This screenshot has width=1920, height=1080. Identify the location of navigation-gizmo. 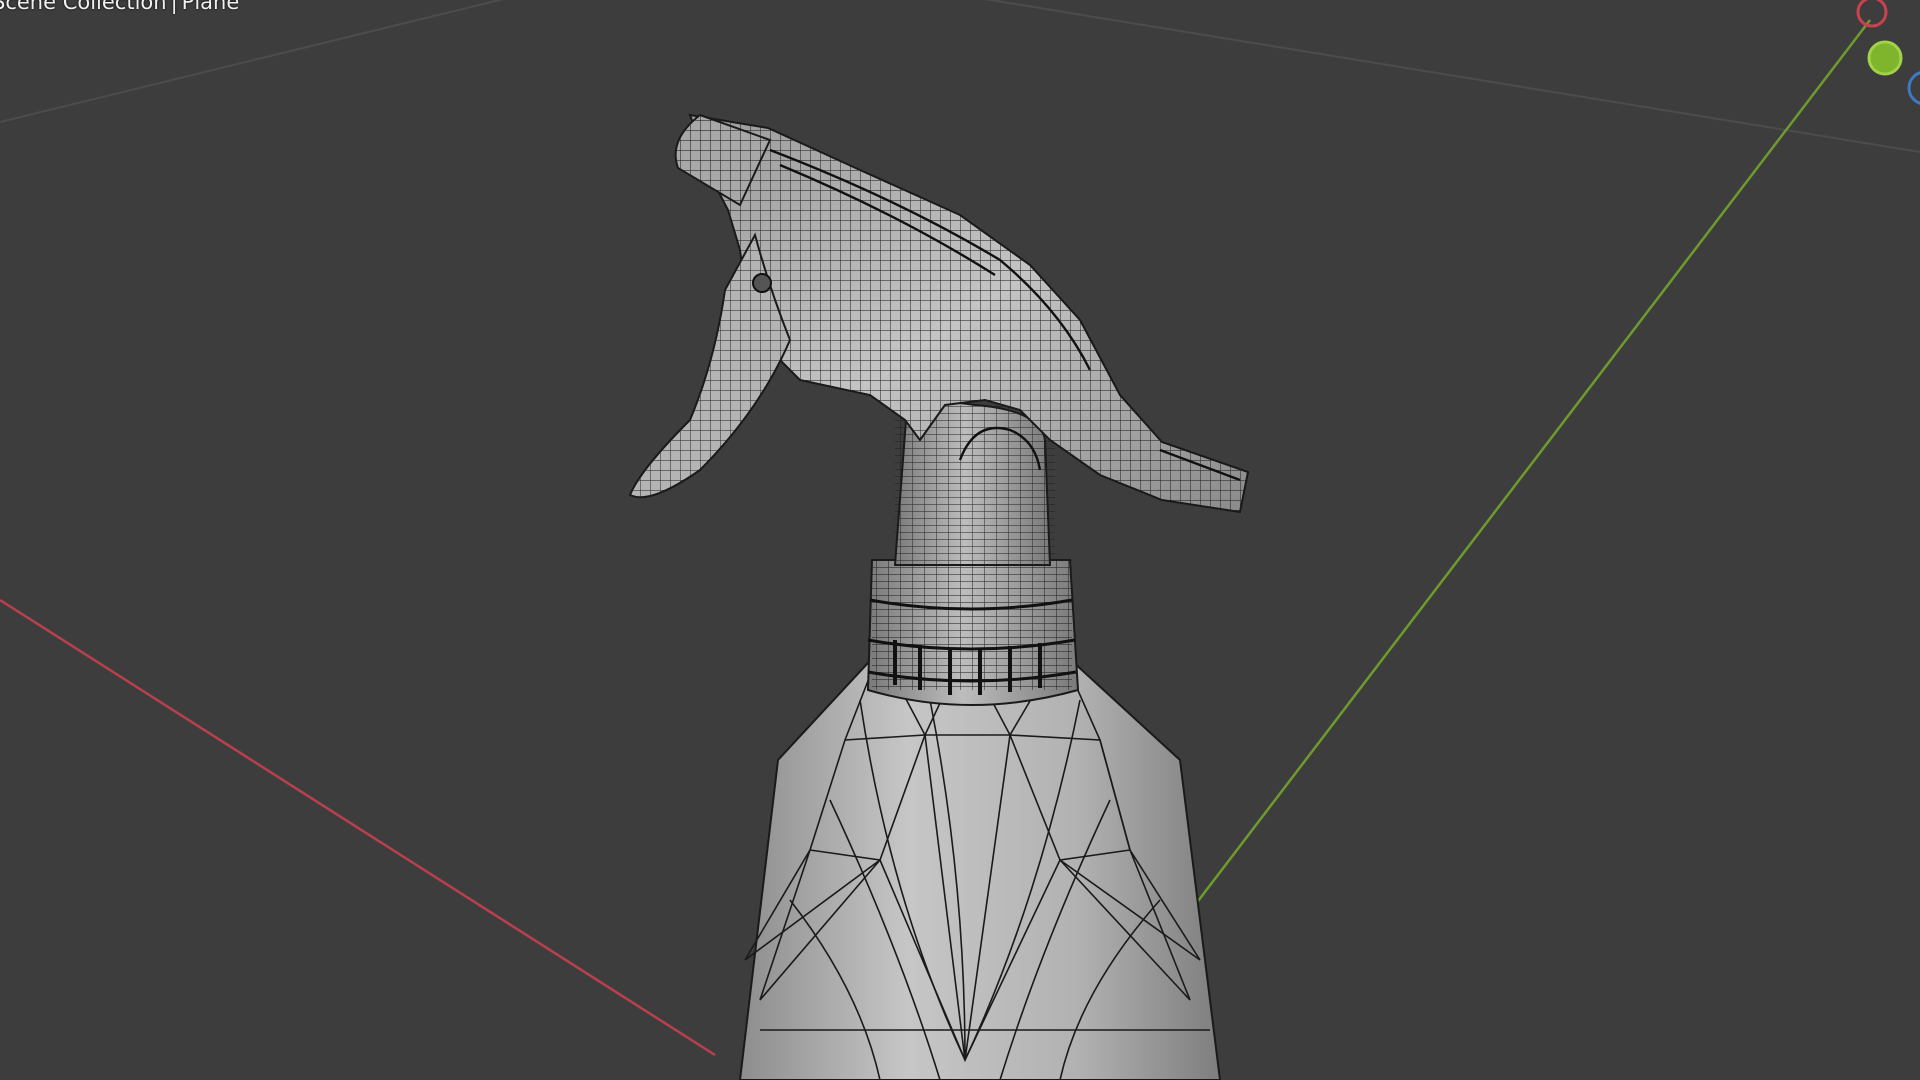
(1888, 52).